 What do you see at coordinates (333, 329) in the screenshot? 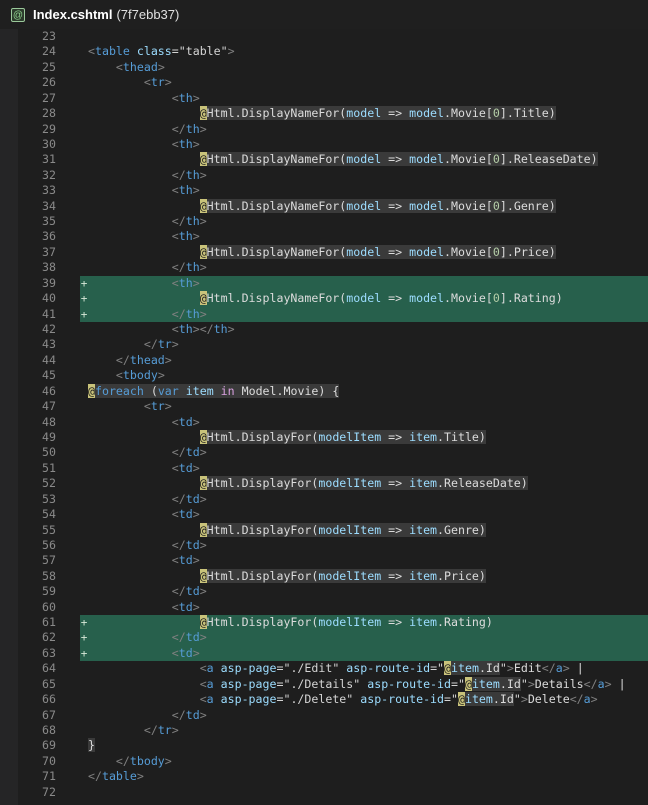
I see `code-line: 42 <th></th>` at bounding box center [333, 329].